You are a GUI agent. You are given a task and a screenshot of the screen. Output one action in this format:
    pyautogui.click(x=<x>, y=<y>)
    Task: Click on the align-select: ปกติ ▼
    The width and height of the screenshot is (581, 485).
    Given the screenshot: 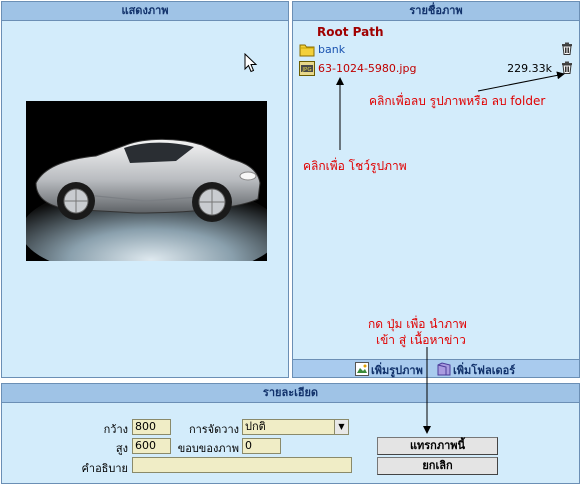 What is the action you would take?
    pyautogui.click(x=295, y=427)
    